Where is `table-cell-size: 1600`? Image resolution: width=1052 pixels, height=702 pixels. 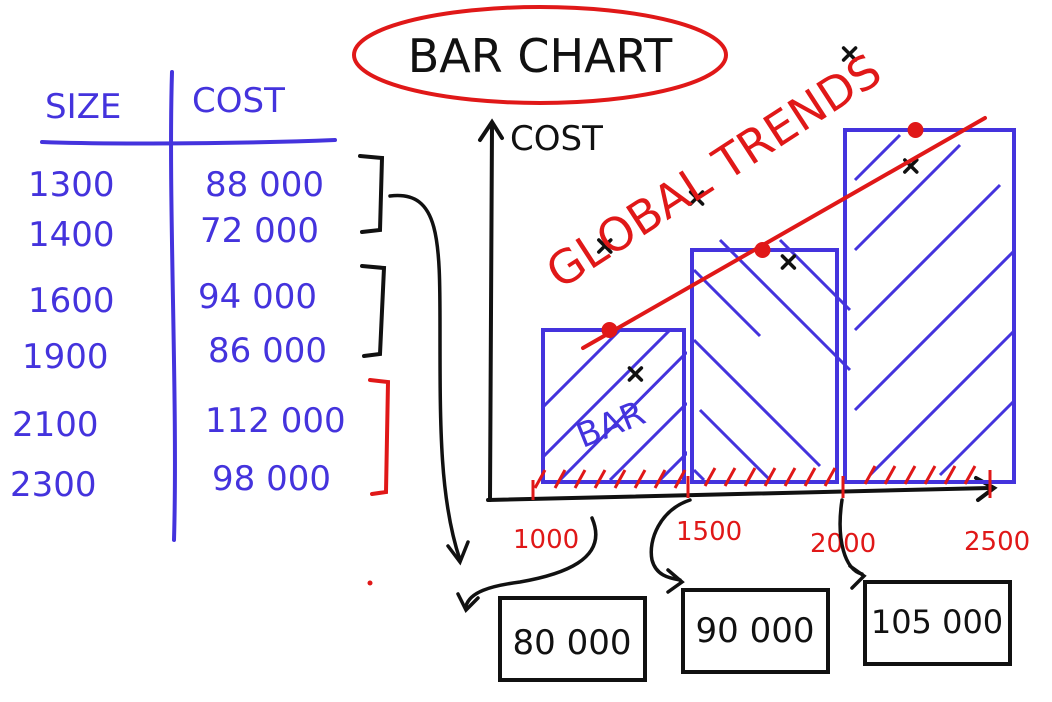
table-cell-size: 1600 is located at coordinates (71, 301).